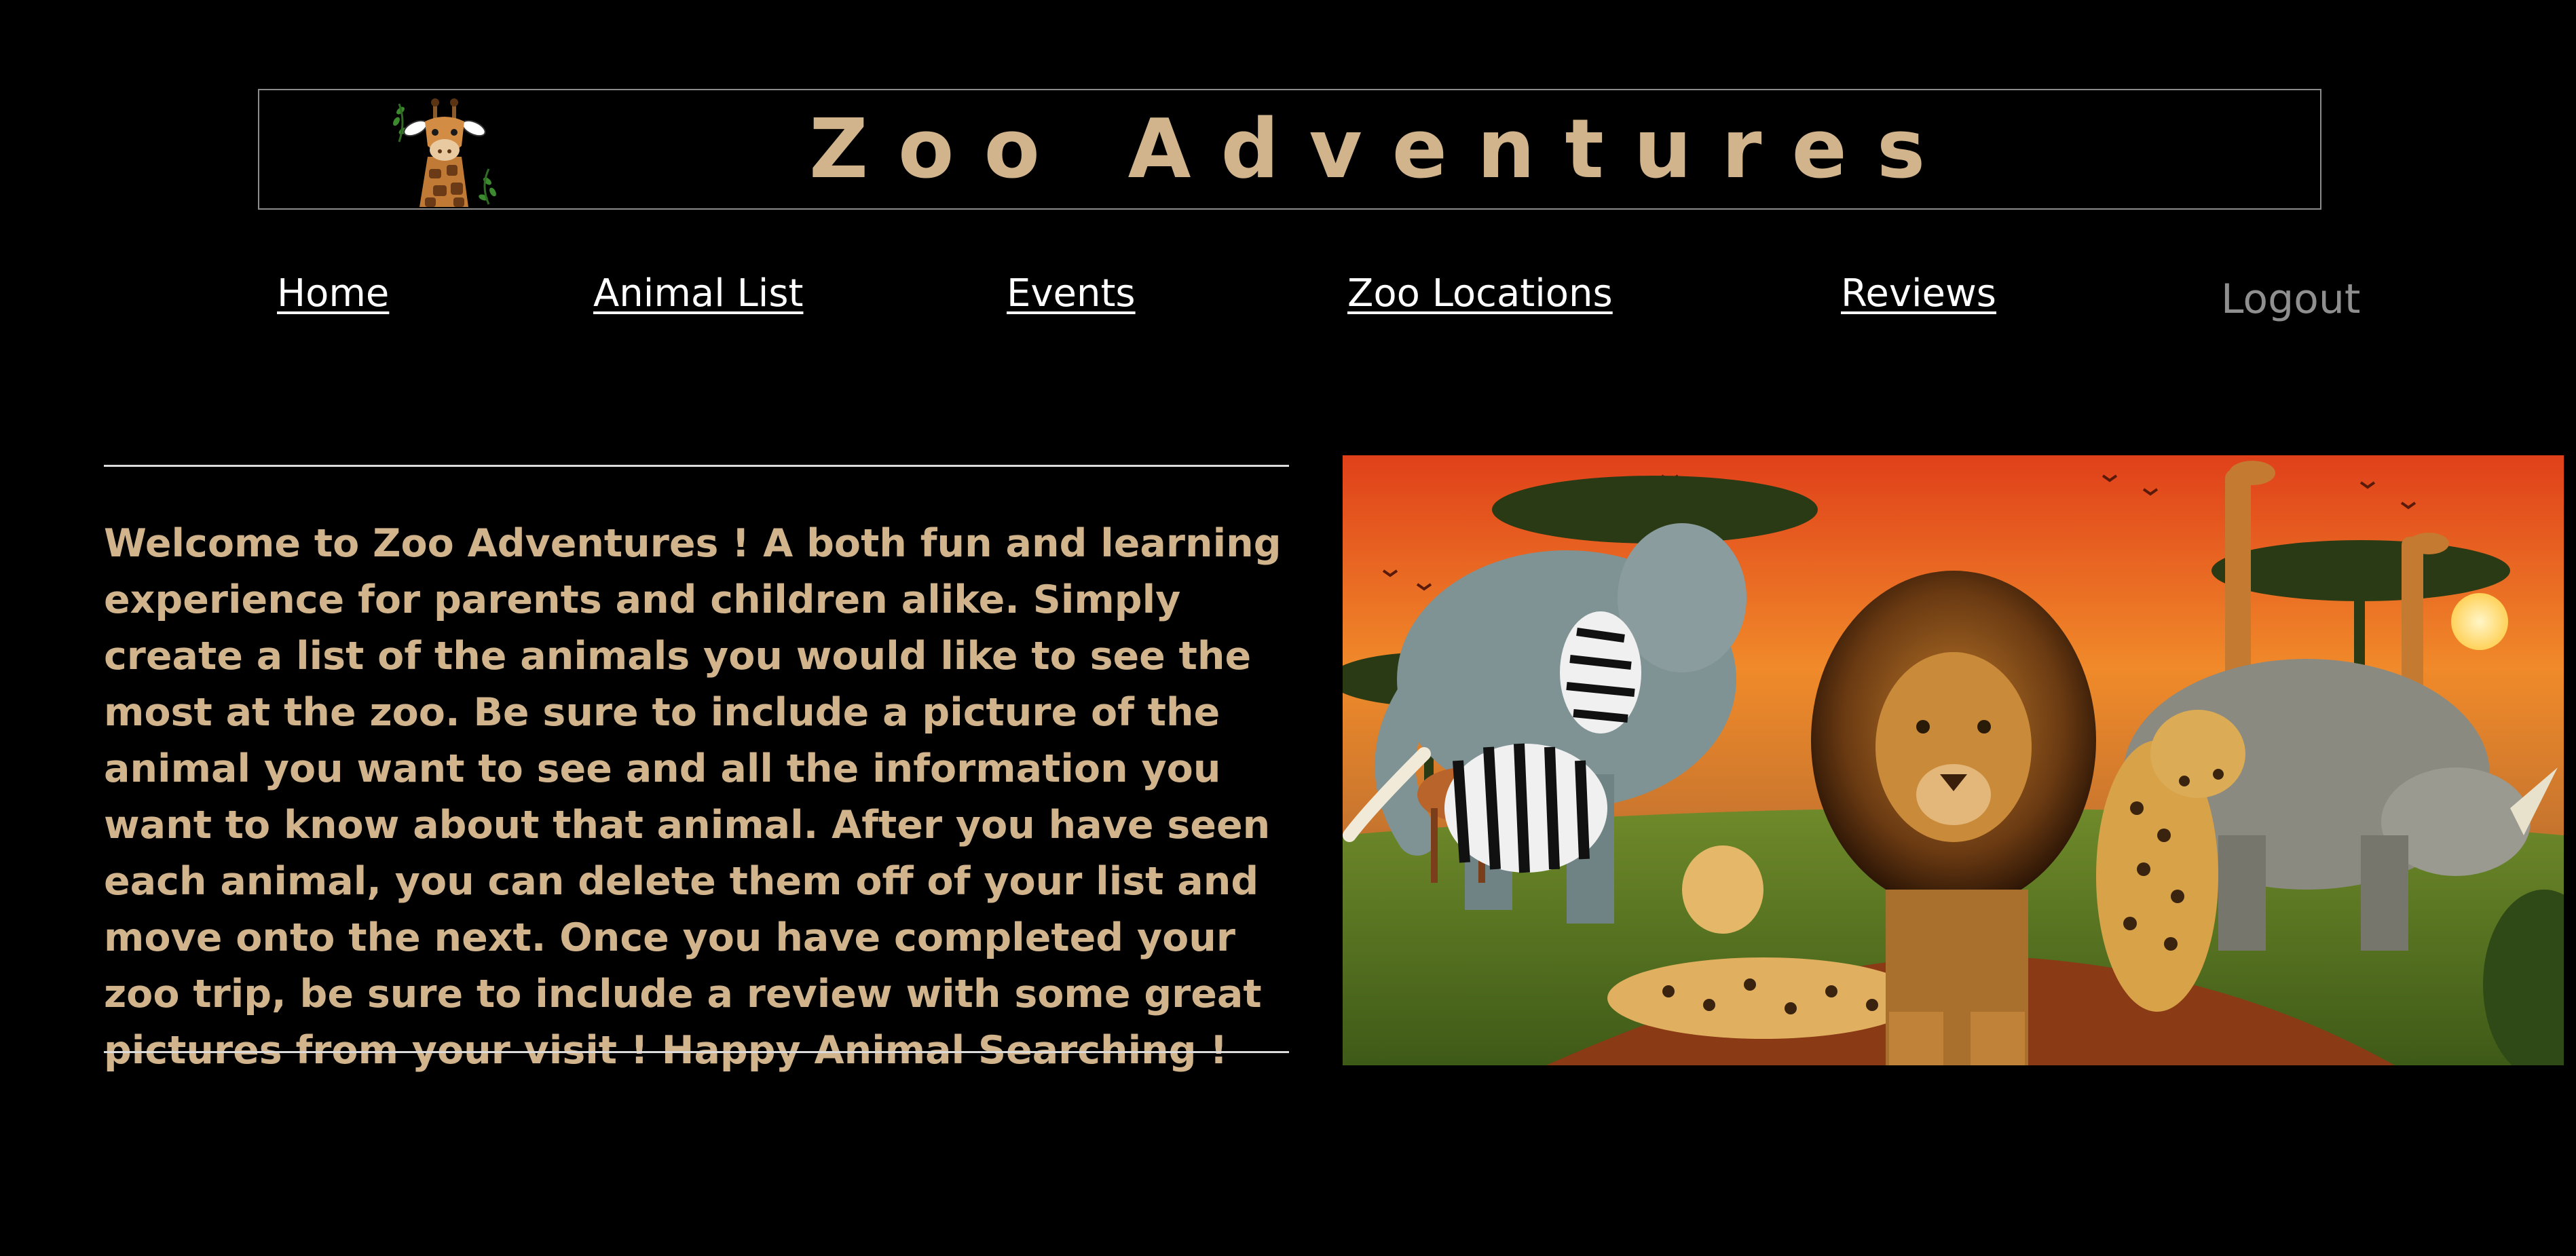  Describe the element at coordinates (1919, 293) in the screenshot. I see `nav-reviews: Reviews` at that location.